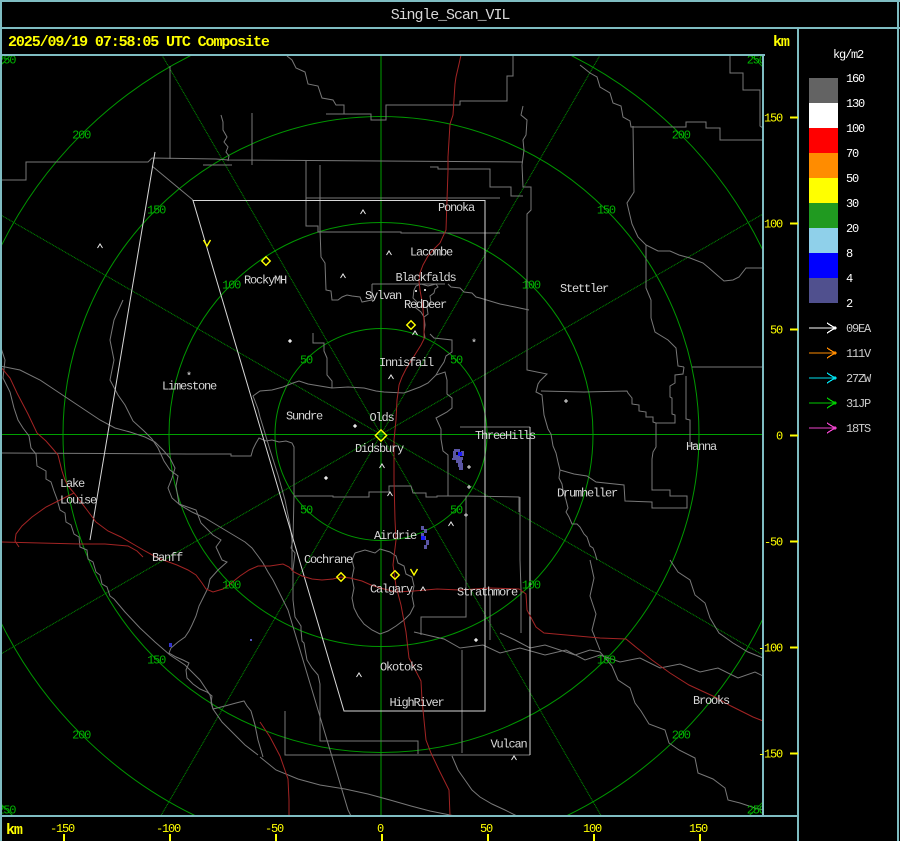 The height and width of the screenshot is (841, 900). I want to click on svg-text: 20, so click(852, 229).